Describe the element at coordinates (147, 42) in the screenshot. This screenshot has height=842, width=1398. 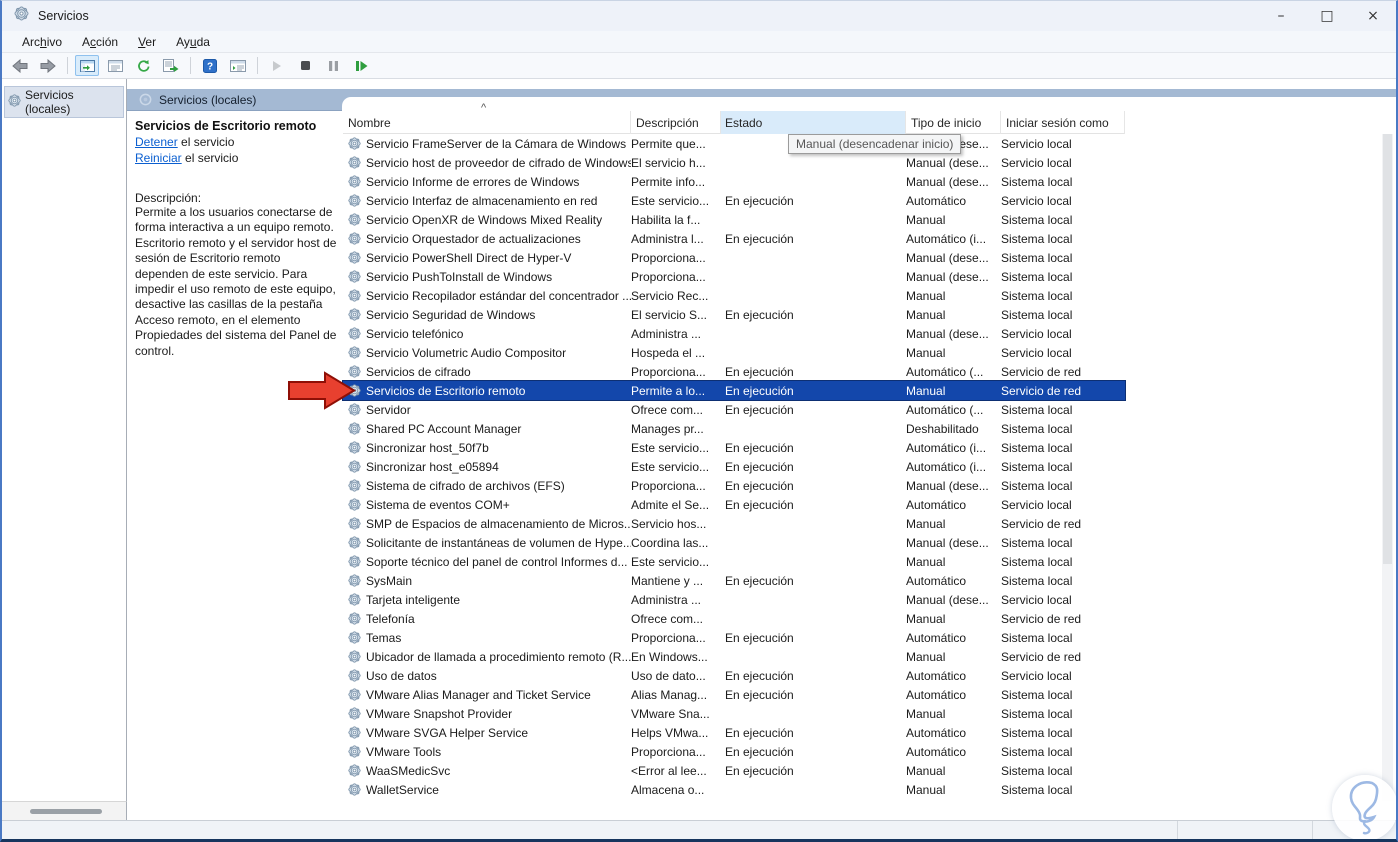
I see `menu-item: Ver` at that location.